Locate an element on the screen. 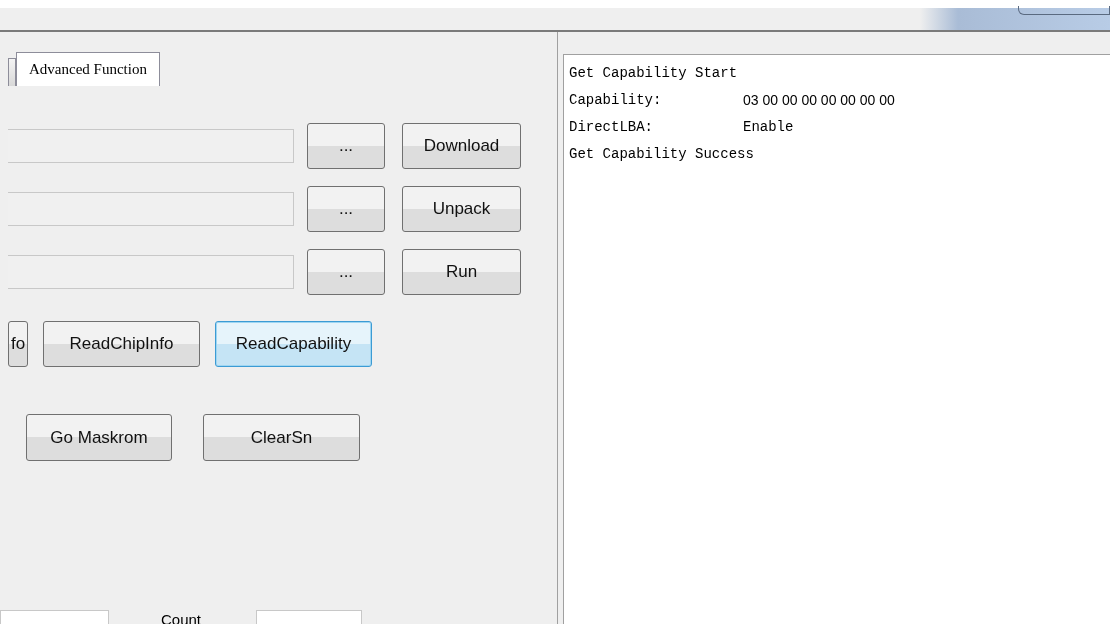 This screenshot has width=1110, height=624. log-label: DirectLBA: is located at coordinates (611, 126).